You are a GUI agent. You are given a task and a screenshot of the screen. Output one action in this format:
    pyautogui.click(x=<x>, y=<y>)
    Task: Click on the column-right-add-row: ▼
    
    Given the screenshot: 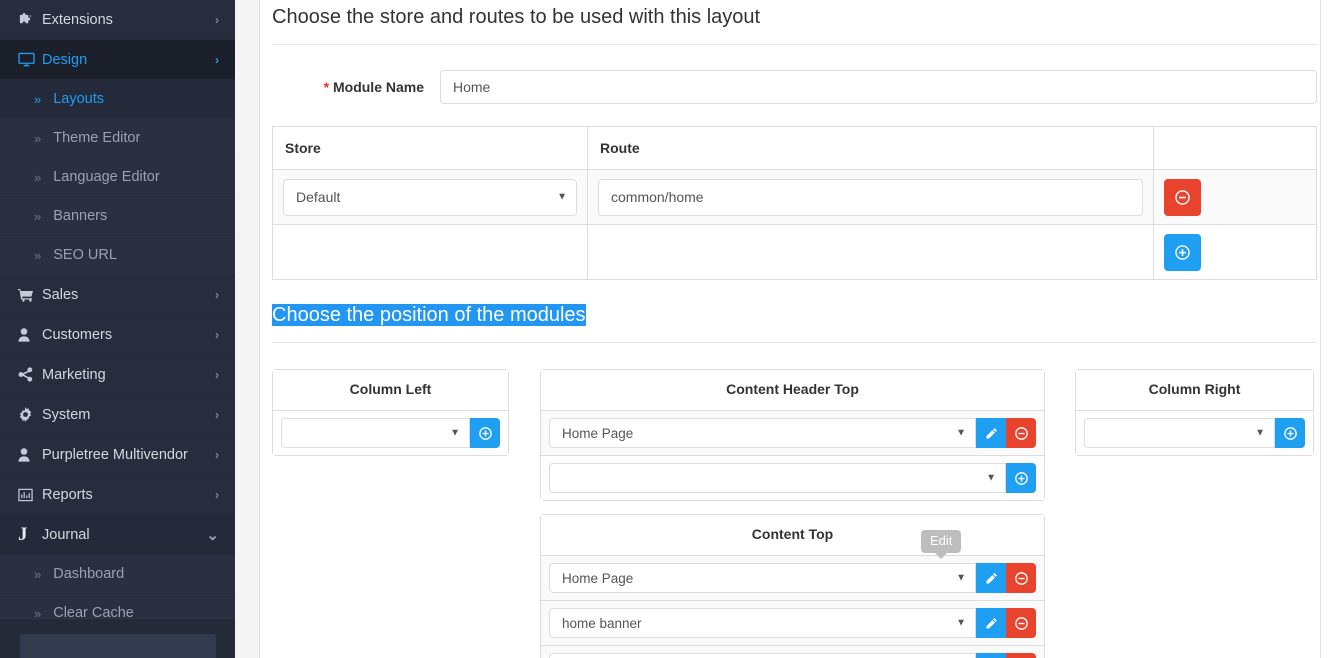 What is the action you would take?
    pyautogui.click(x=1194, y=433)
    